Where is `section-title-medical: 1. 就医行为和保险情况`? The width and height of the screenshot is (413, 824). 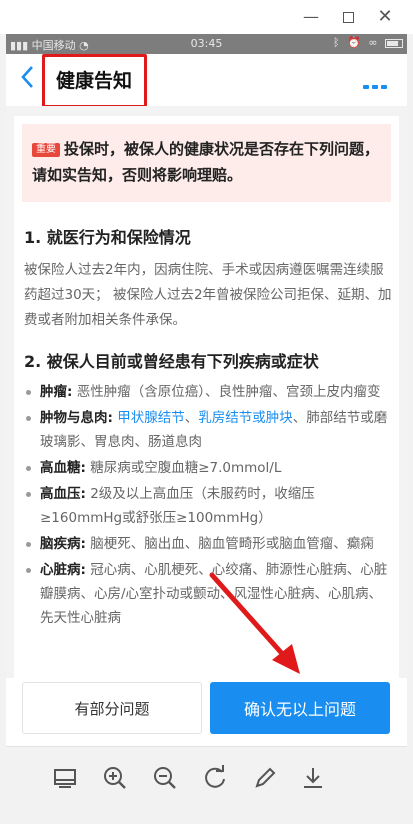
section-title-medical: 1. 就医行为和保险情况 is located at coordinates (107, 237).